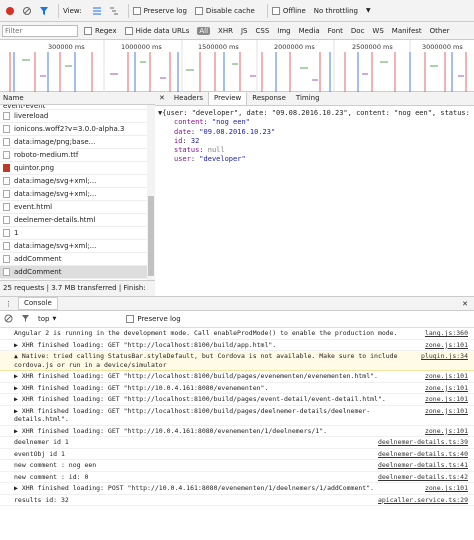  Describe the element at coordinates (73, 259) in the screenshot. I see `request-row: addComment` at that location.